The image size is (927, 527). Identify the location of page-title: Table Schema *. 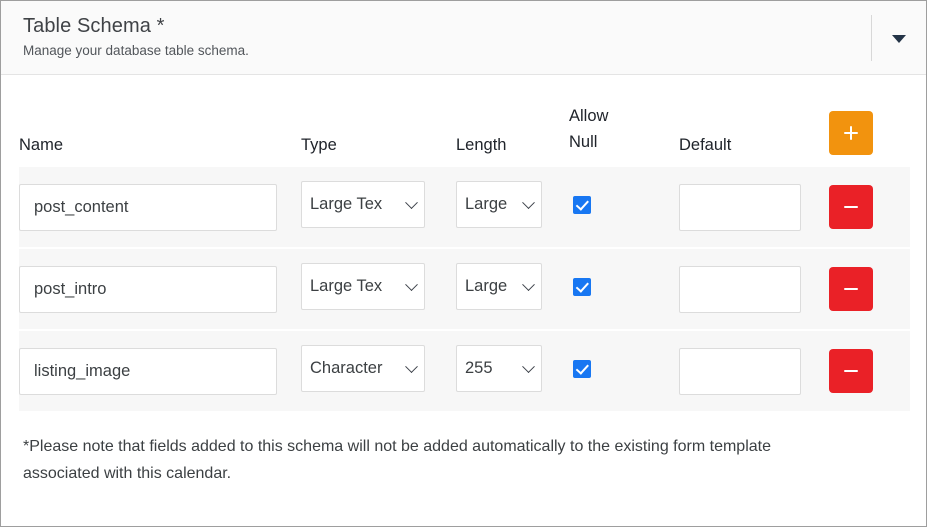
(94, 26).